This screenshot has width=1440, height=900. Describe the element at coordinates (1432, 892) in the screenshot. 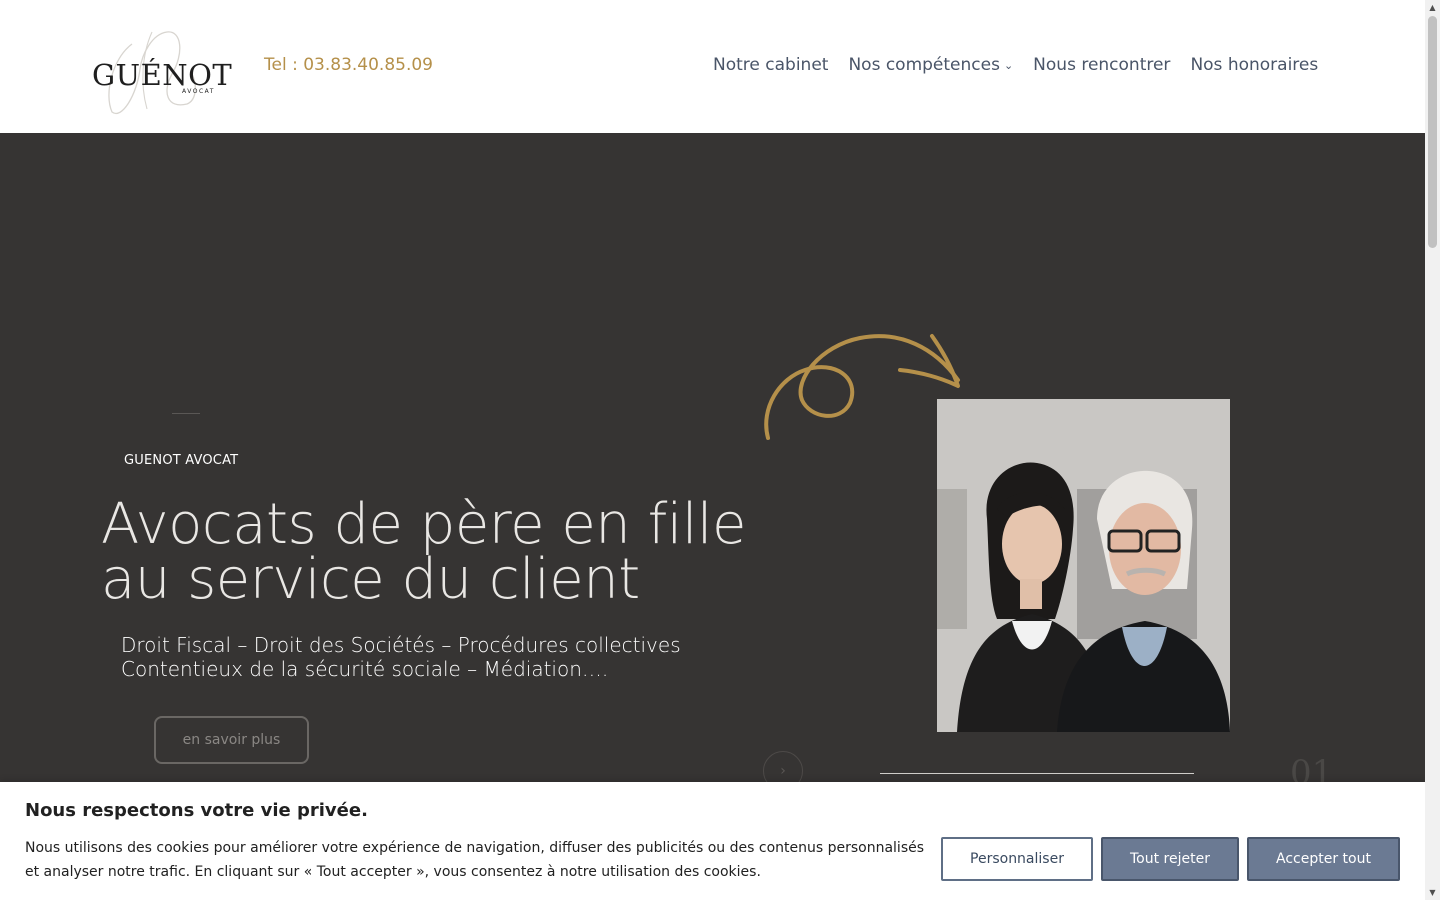

I see `scroll-down-icon: ▼` at that location.